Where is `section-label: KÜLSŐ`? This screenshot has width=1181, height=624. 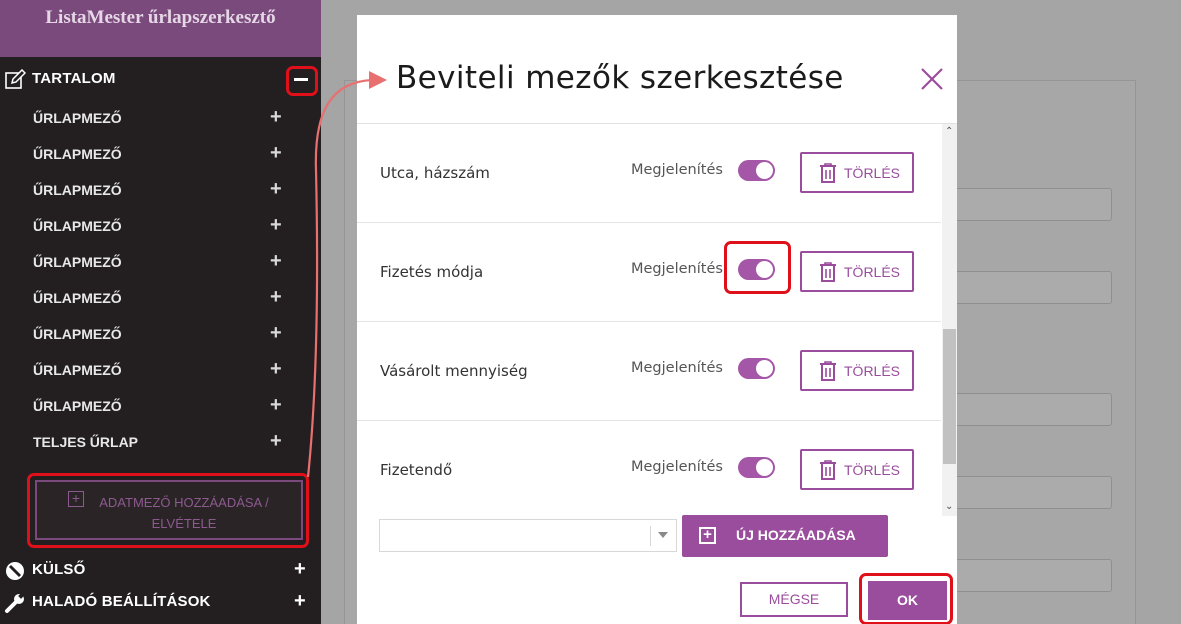
section-label: KÜLSŐ is located at coordinates (59, 569).